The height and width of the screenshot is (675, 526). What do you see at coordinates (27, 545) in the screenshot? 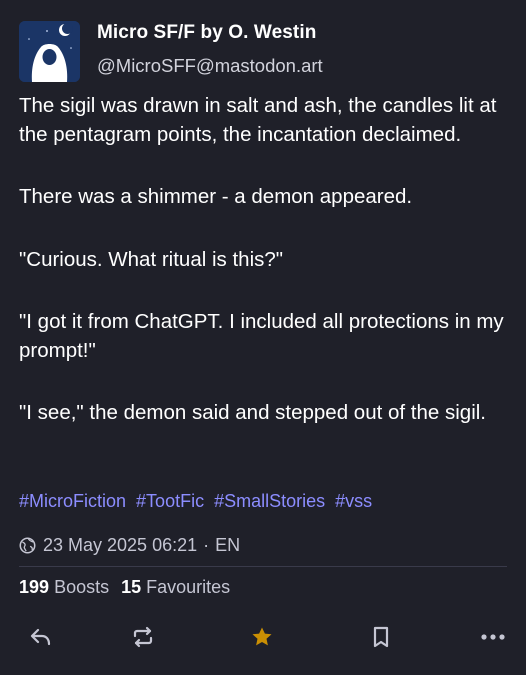
I see `globe-icon` at bounding box center [27, 545].